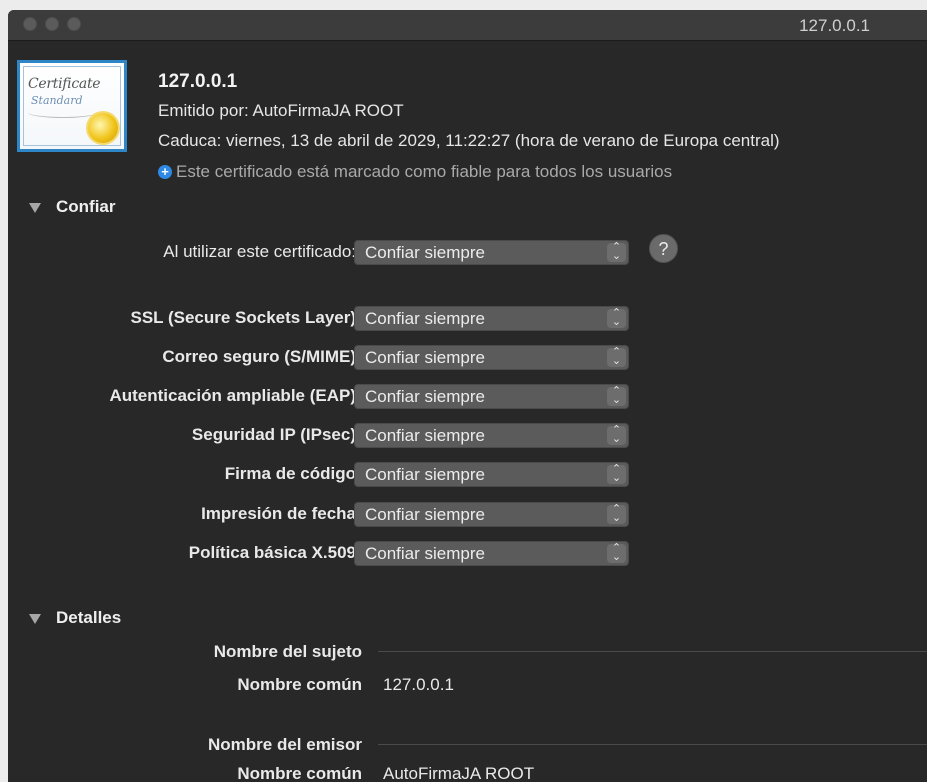  Describe the element at coordinates (663, 248) in the screenshot. I see `help-button: ?` at that location.